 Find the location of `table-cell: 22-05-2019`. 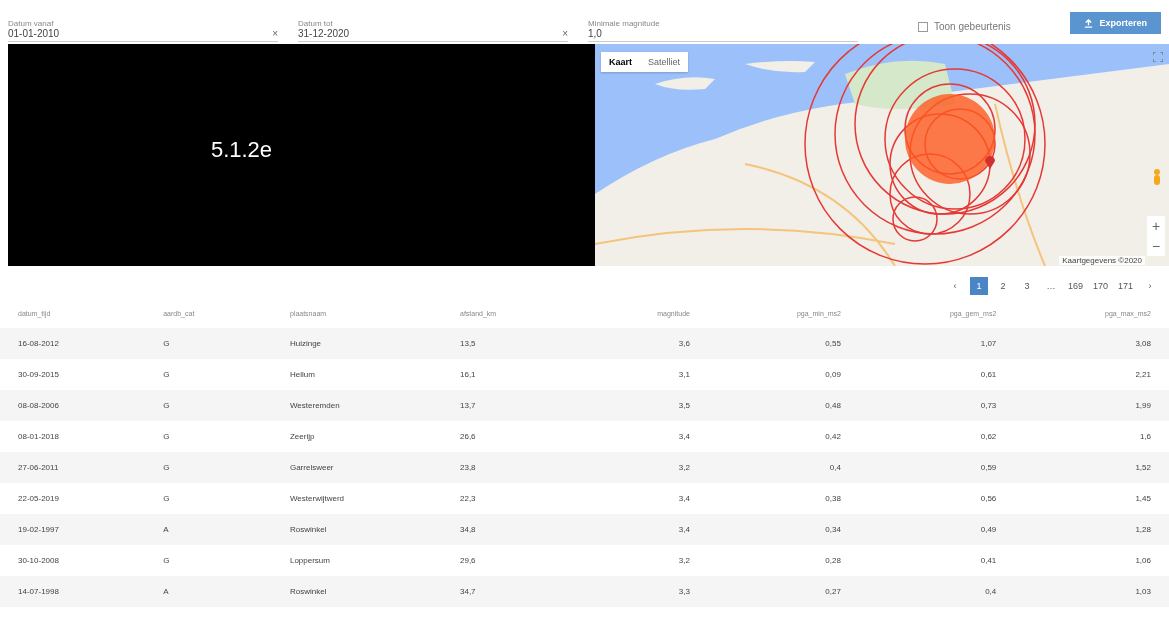

table-cell: 22-05-2019 is located at coordinates (73, 498).